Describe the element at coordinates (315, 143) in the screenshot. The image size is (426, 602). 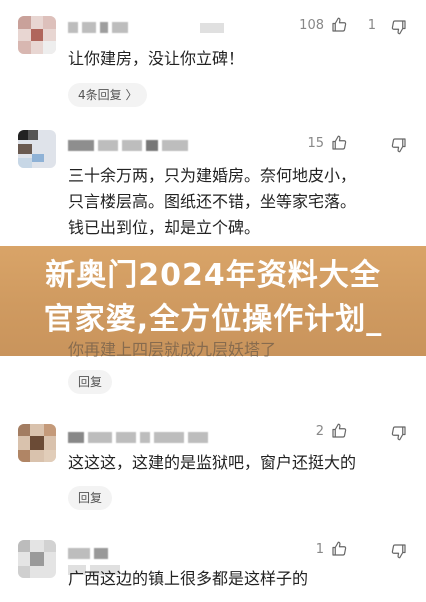
I see `like-count: 15` at that location.